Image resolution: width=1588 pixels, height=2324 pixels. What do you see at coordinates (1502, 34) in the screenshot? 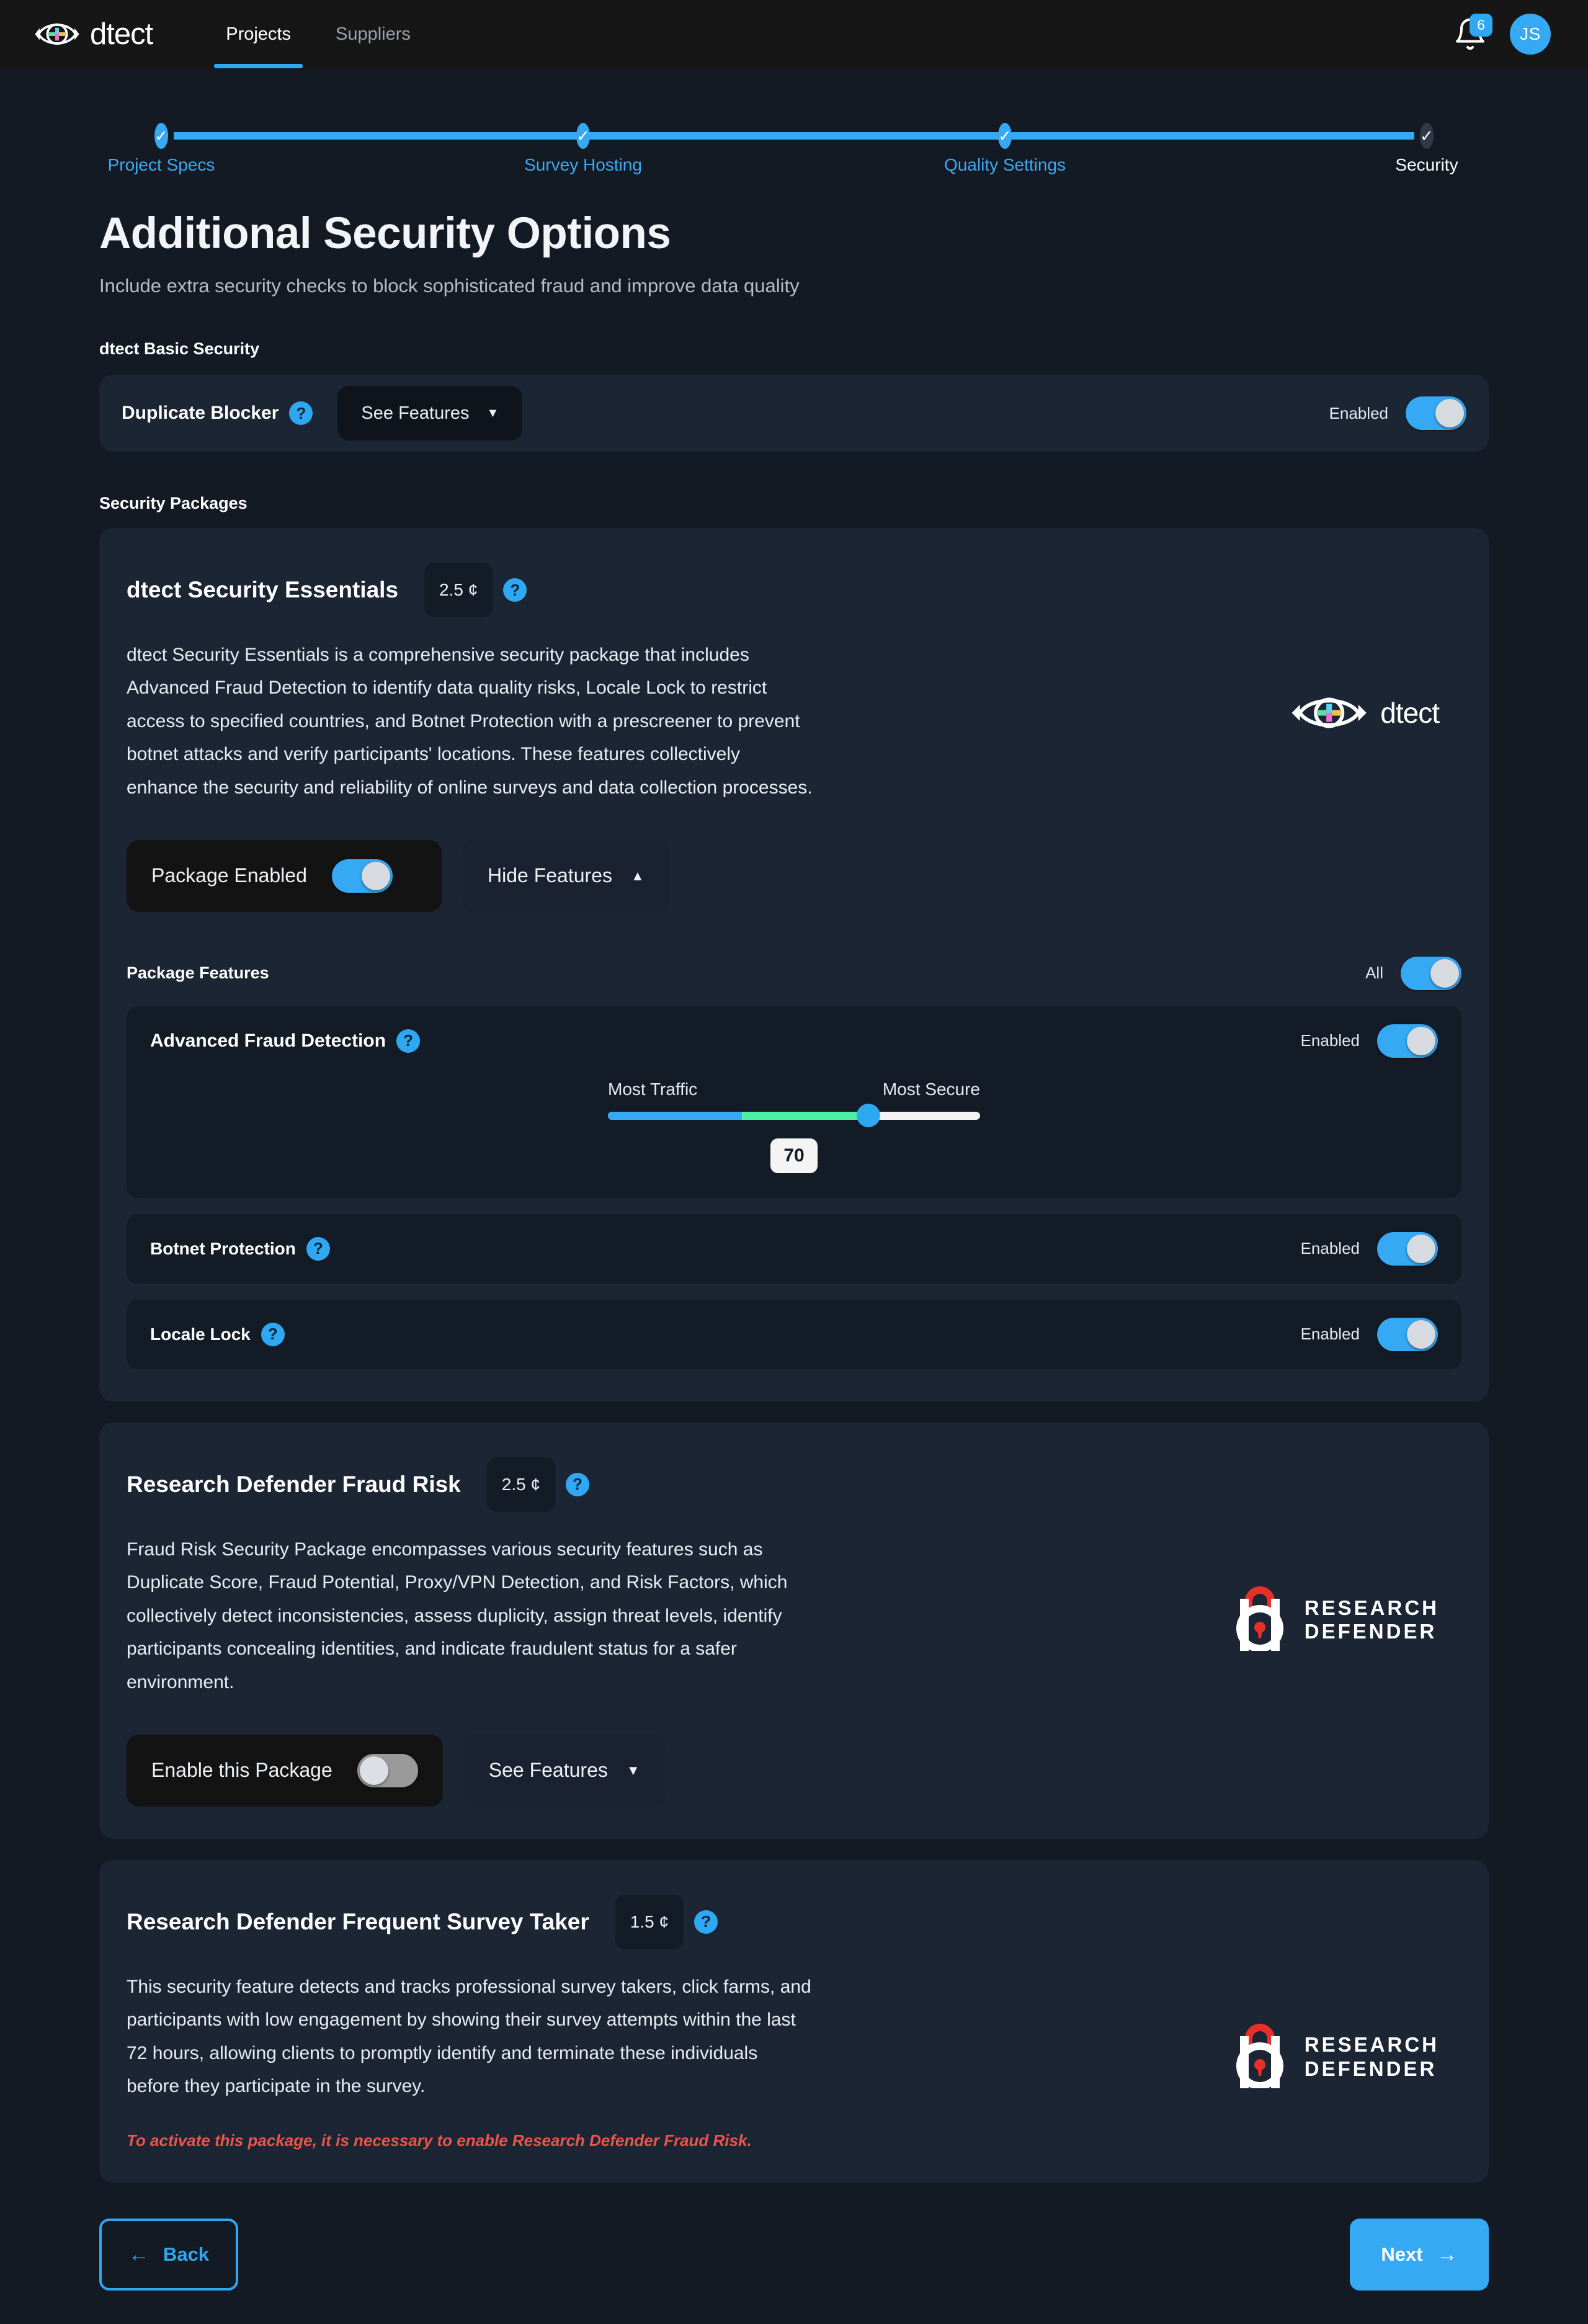
I see `nav-right-cluster: 6 JS` at bounding box center [1502, 34].